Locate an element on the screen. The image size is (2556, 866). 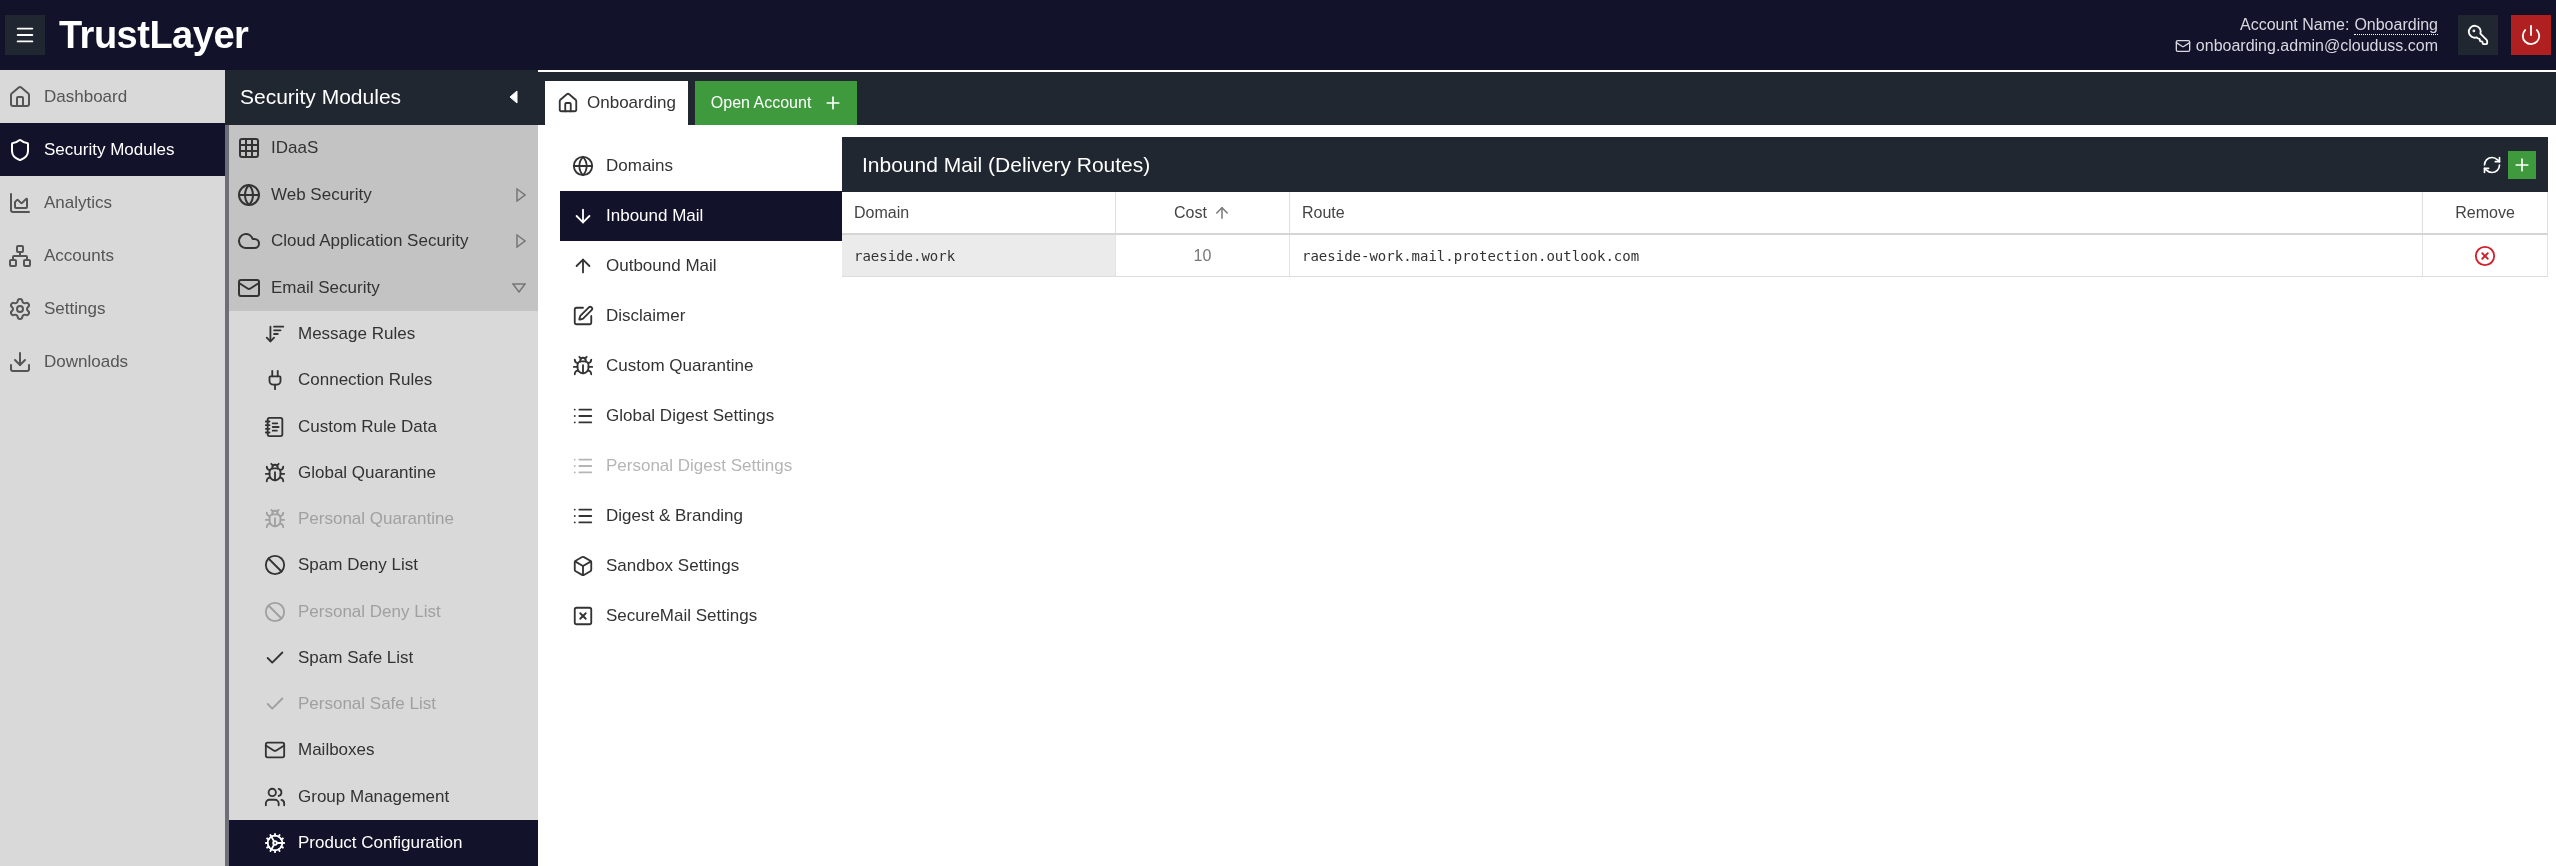
hierarchy-icon is located at coordinates (20, 255).